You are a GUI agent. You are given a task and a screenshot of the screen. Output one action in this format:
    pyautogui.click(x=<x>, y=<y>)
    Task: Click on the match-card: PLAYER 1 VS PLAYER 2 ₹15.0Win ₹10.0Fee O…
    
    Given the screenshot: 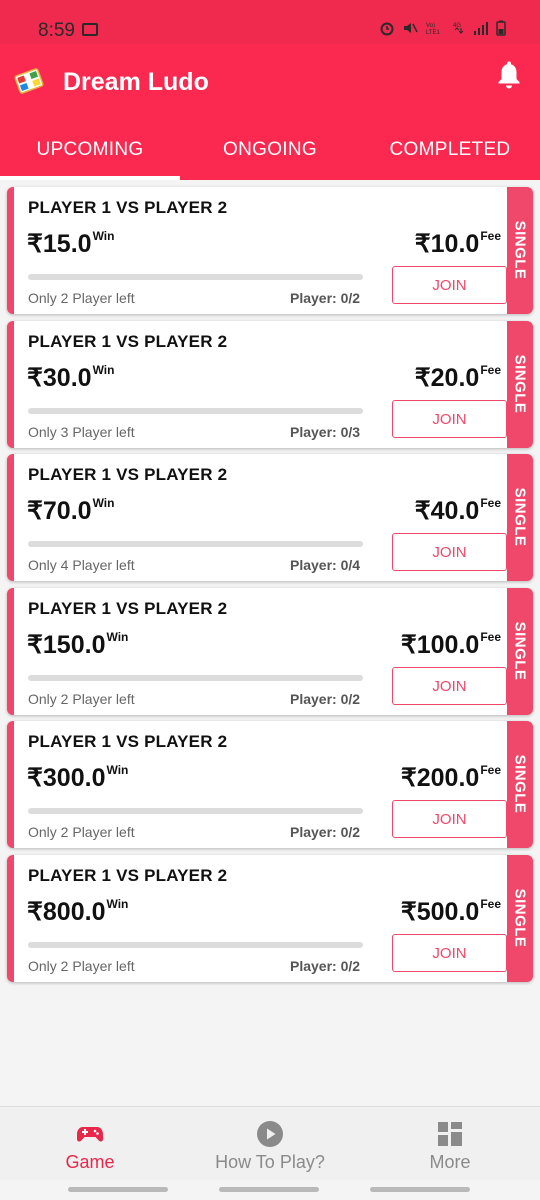 What is the action you would take?
    pyautogui.click(x=270, y=250)
    